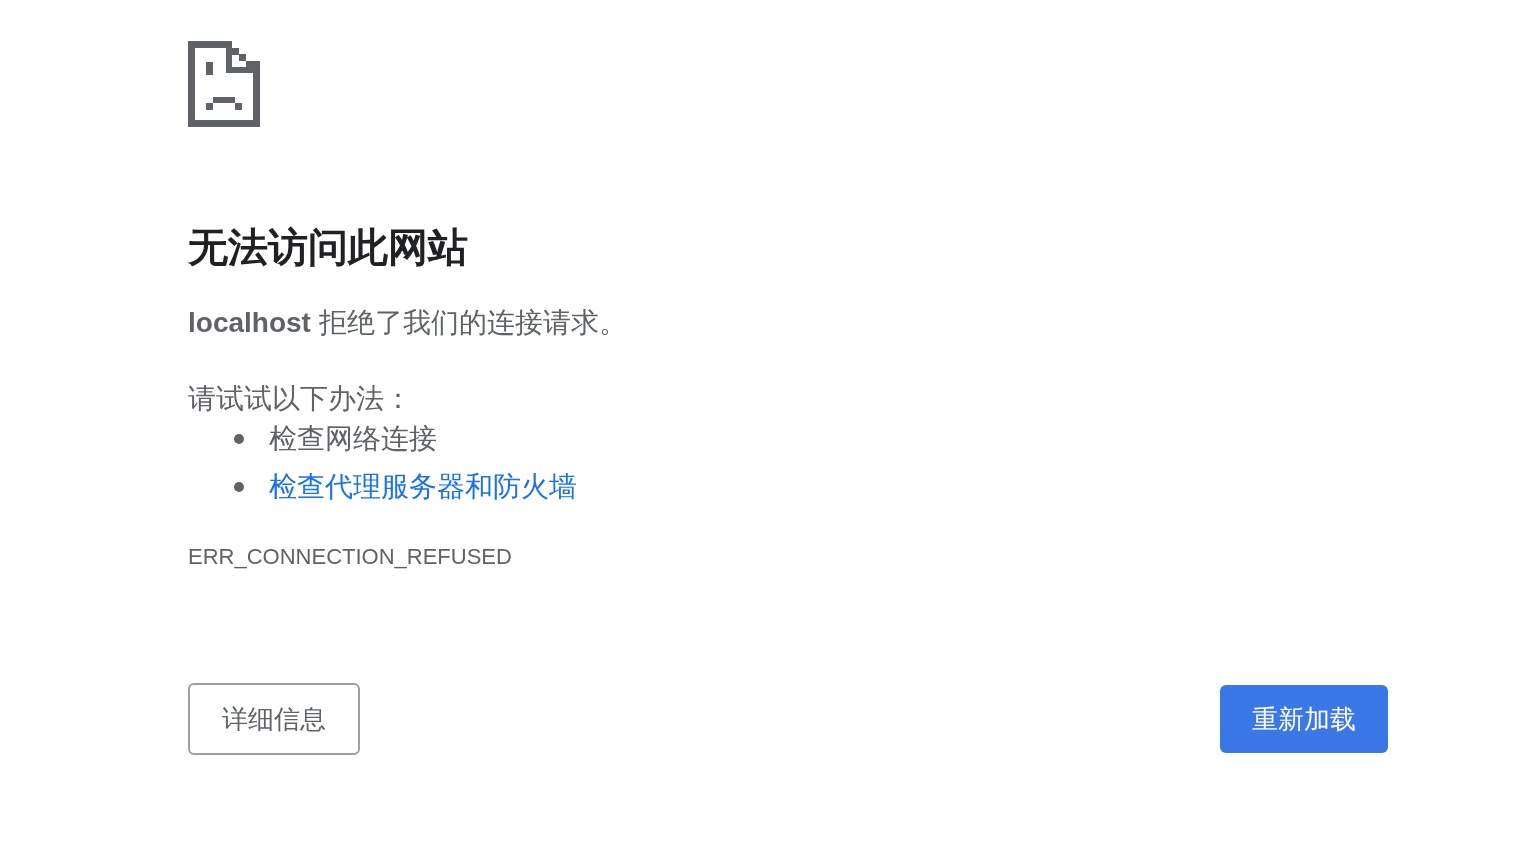  What do you see at coordinates (350, 557) in the screenshot?
I see `error-code: ERR_CONNECTION_REFUSED` at bounding box center [350, 557].